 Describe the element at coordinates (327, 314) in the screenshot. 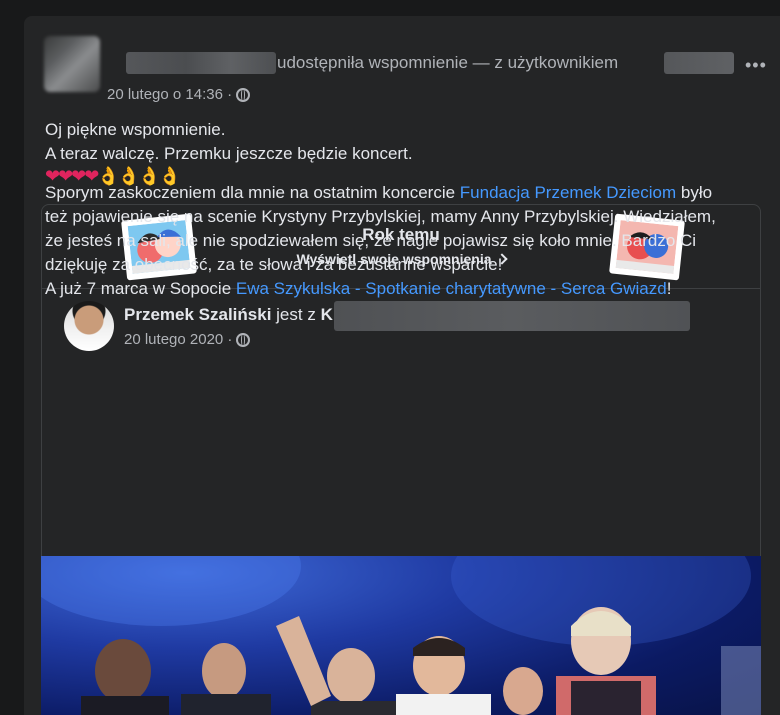

I see `inner-with-initial: K` at that location.